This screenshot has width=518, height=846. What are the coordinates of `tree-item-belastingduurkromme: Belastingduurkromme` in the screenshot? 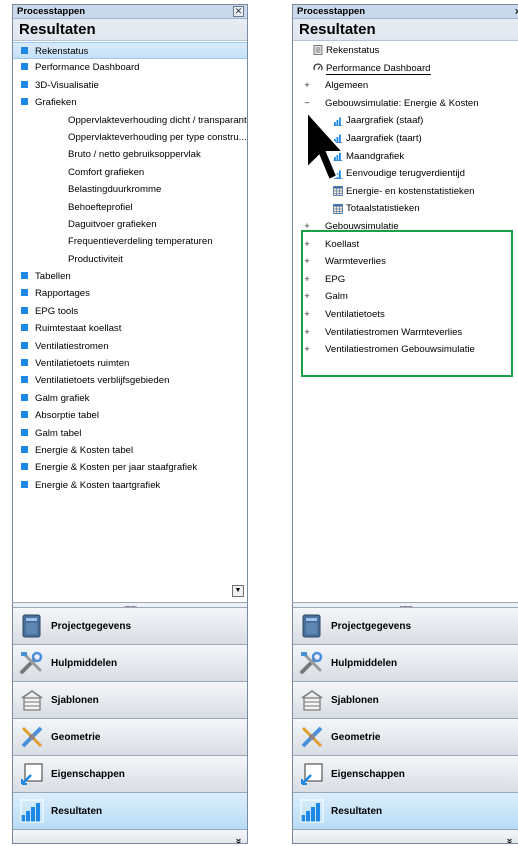 It's located at (130, 189).